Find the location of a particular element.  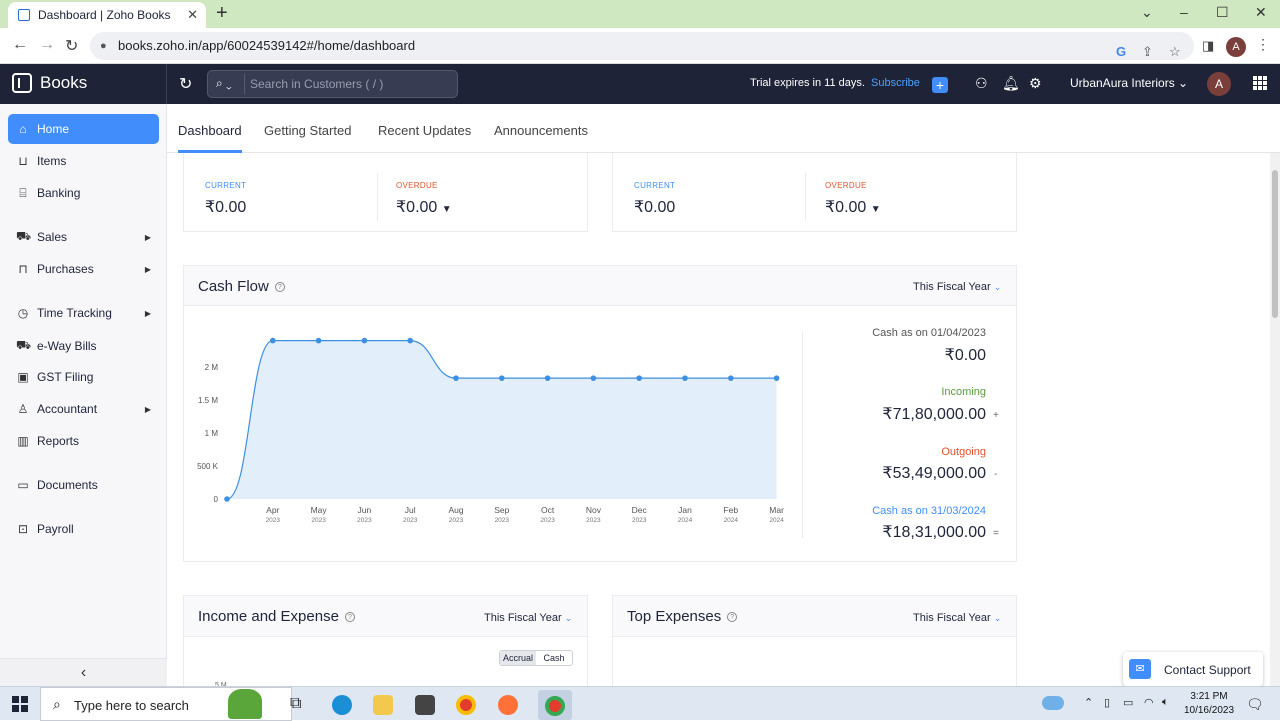

sidebar-item-reports: ▥ Reports is located at coordinates (83, 441).